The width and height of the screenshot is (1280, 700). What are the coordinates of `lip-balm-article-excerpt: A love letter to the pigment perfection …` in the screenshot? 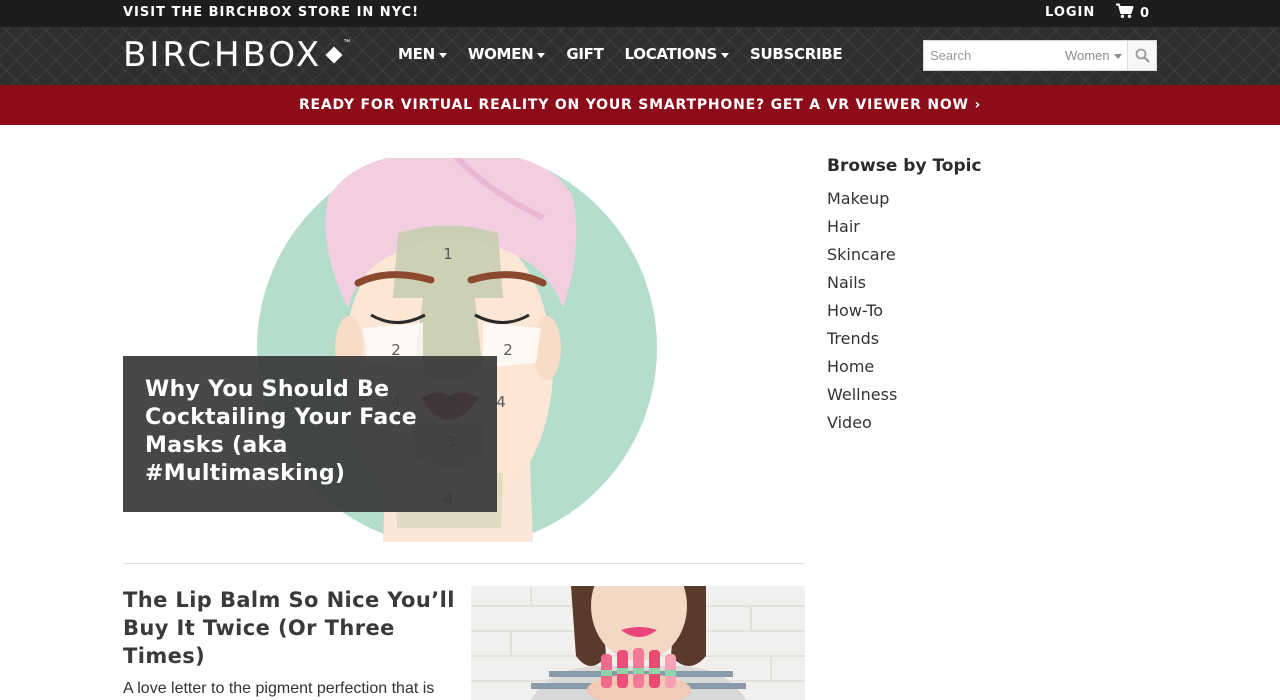 It's located at (279, 688).